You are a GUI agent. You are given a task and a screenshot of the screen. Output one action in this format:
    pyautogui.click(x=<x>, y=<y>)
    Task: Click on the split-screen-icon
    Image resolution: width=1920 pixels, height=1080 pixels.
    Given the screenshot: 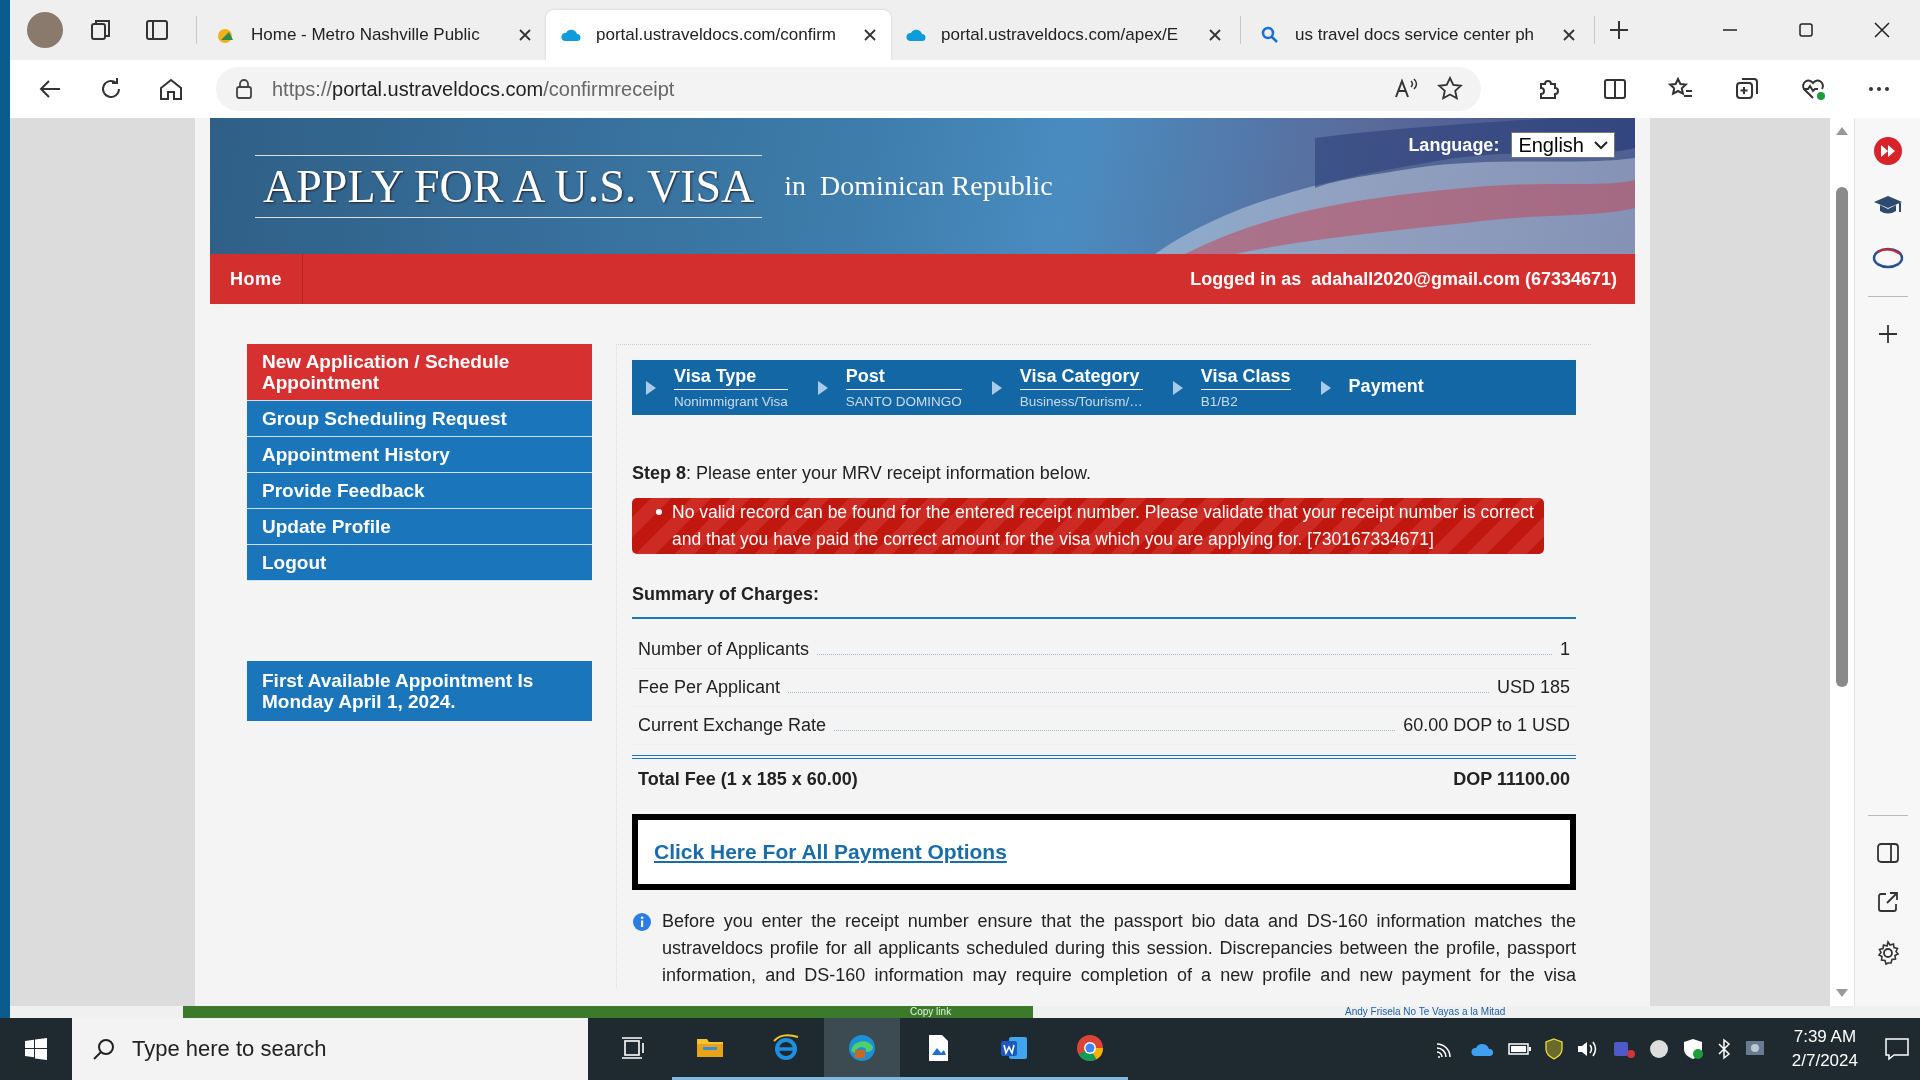 What is the action you would take?
    pyautogui.click(x=1615, y=89)
    